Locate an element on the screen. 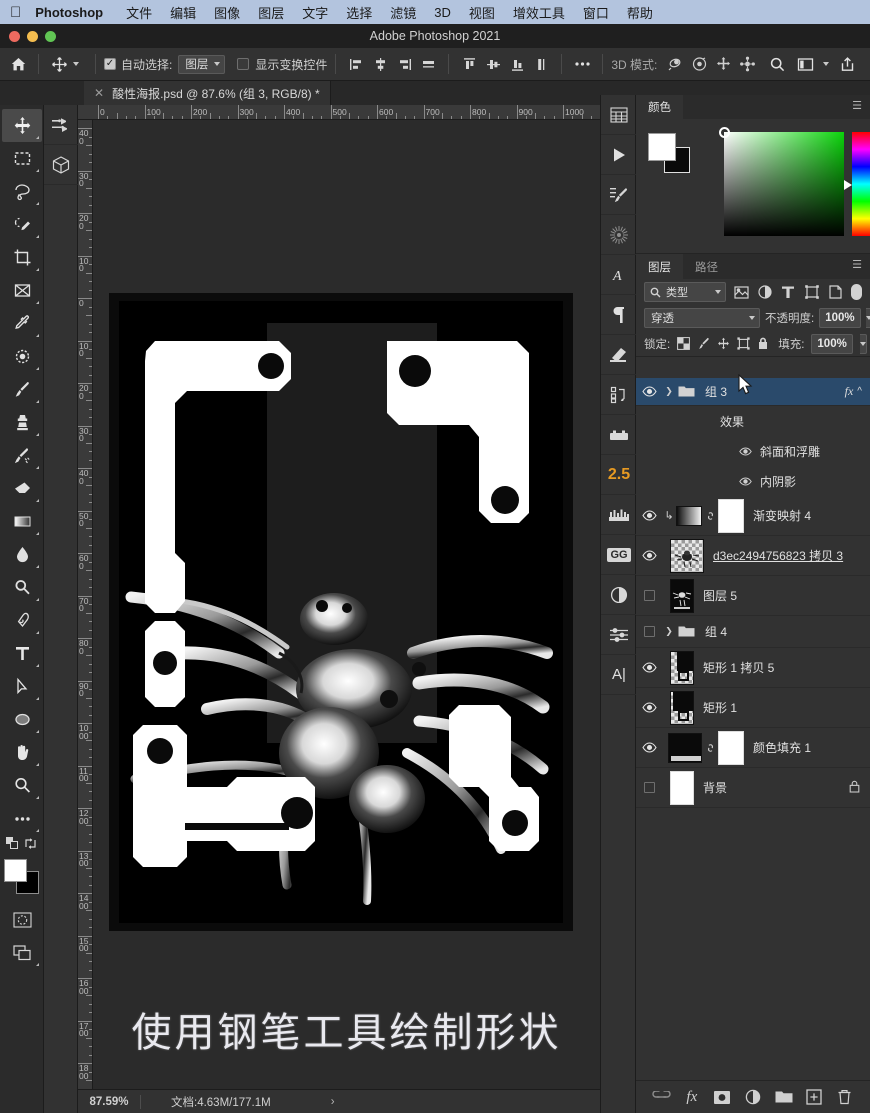 The image size is (870, 1113). cube-icon is located at coordinates (61, 165).